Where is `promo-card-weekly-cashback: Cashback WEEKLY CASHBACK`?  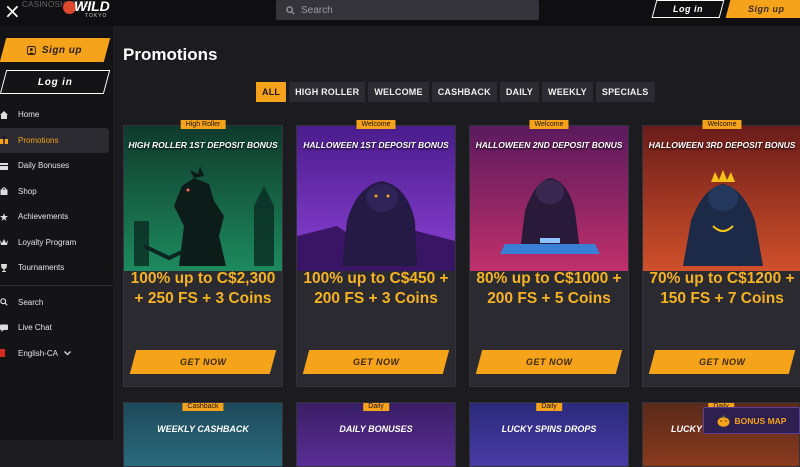
promo-card-weekly-cashback: Cashback WEEKLY CASHBACK is located at coordinates (203, 434).